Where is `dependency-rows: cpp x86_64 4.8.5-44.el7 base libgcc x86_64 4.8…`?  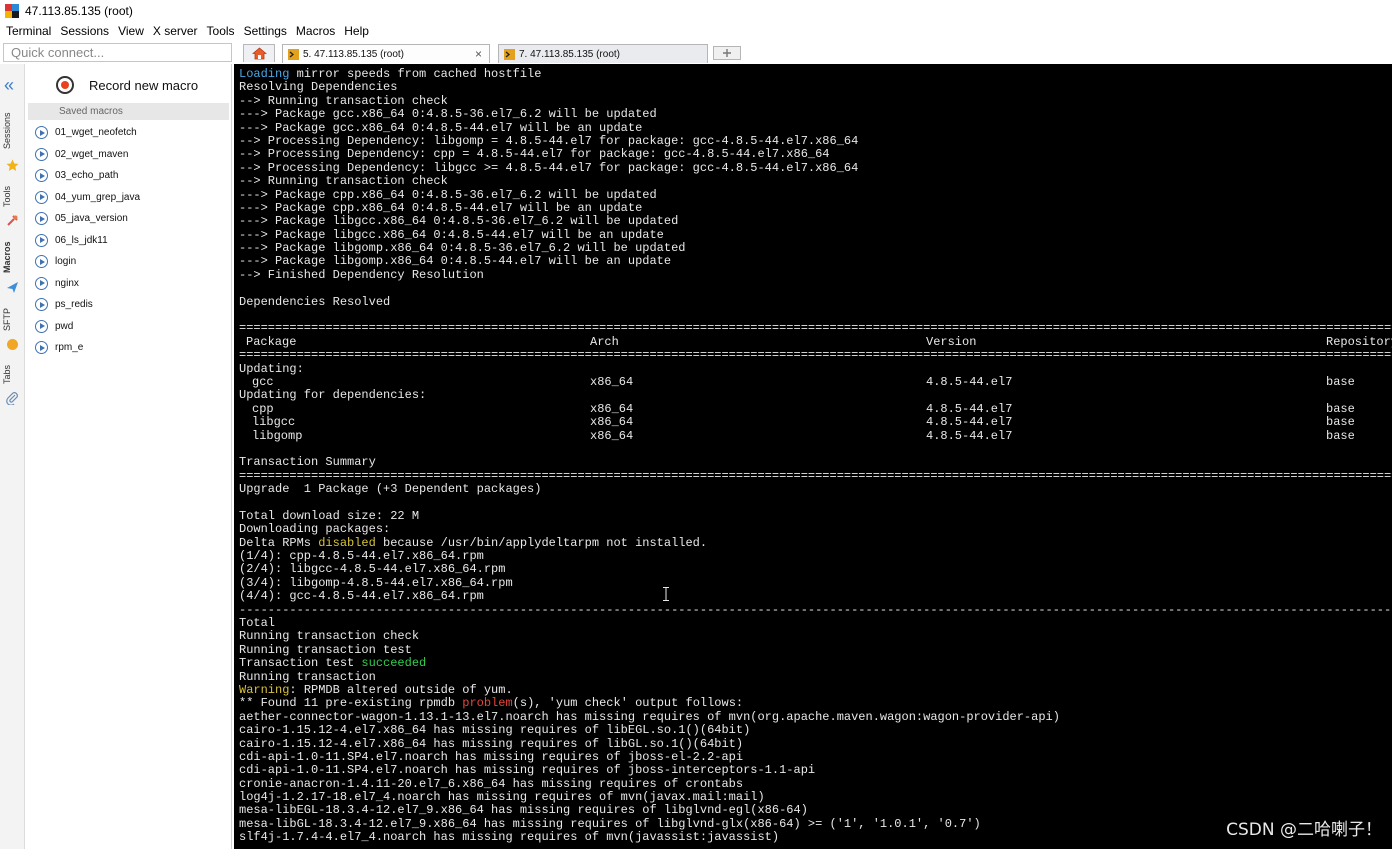
dependency-rows: cpp x86_64 4.8.5-44.el7 base libgcc x86_64 4.8… is located at coordinates (815, 422).